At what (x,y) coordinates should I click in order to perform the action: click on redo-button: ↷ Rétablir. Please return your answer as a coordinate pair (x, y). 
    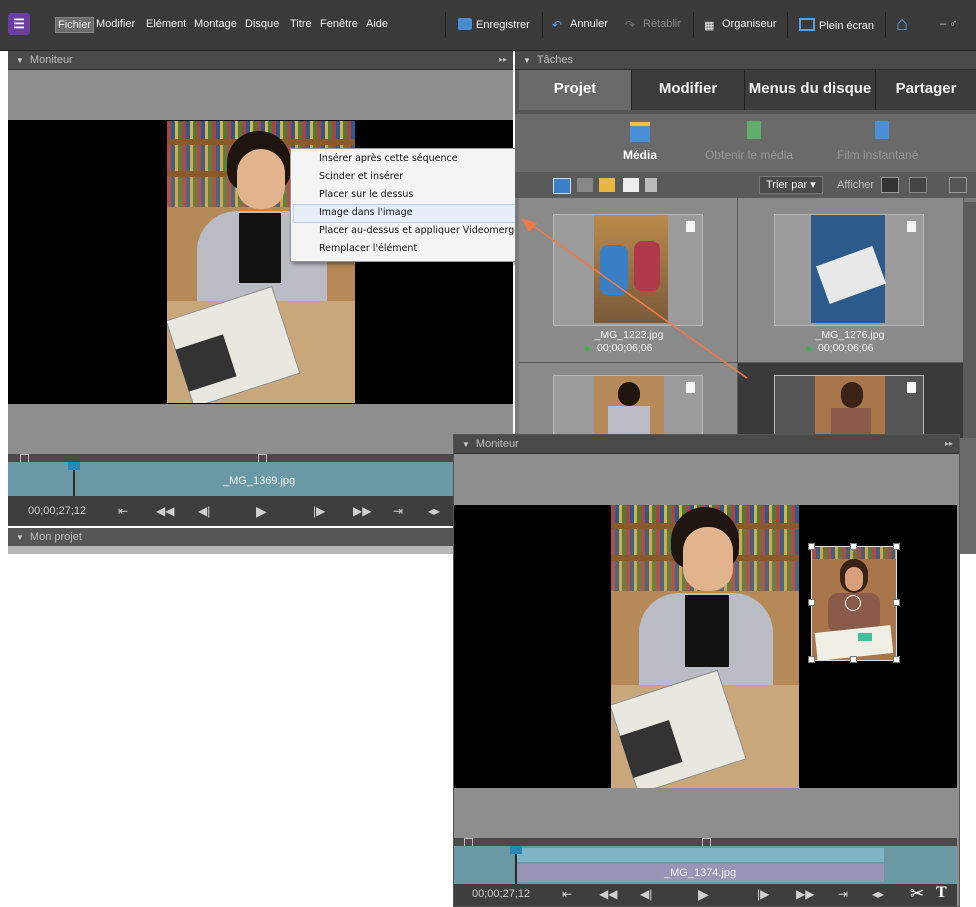
    Looking at the image, I should click on (653, 25).